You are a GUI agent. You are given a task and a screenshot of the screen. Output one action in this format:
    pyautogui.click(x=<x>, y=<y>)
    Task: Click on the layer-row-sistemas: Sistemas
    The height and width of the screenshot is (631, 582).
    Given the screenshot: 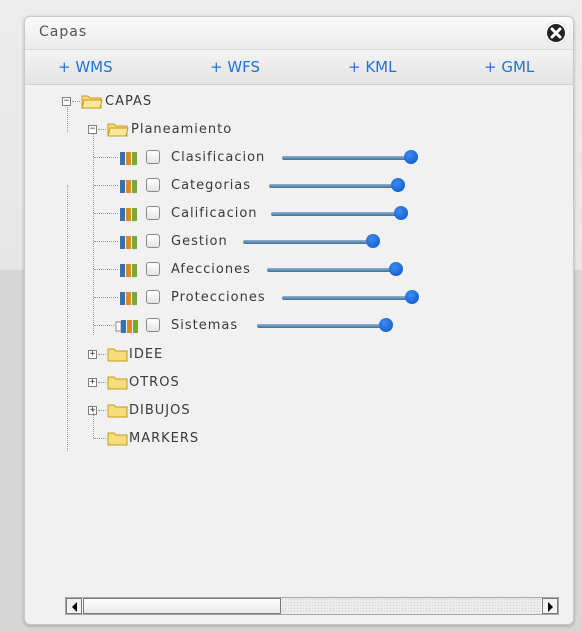 What is the action you would take?
    pyautogui.click(x=299, y=326)
    